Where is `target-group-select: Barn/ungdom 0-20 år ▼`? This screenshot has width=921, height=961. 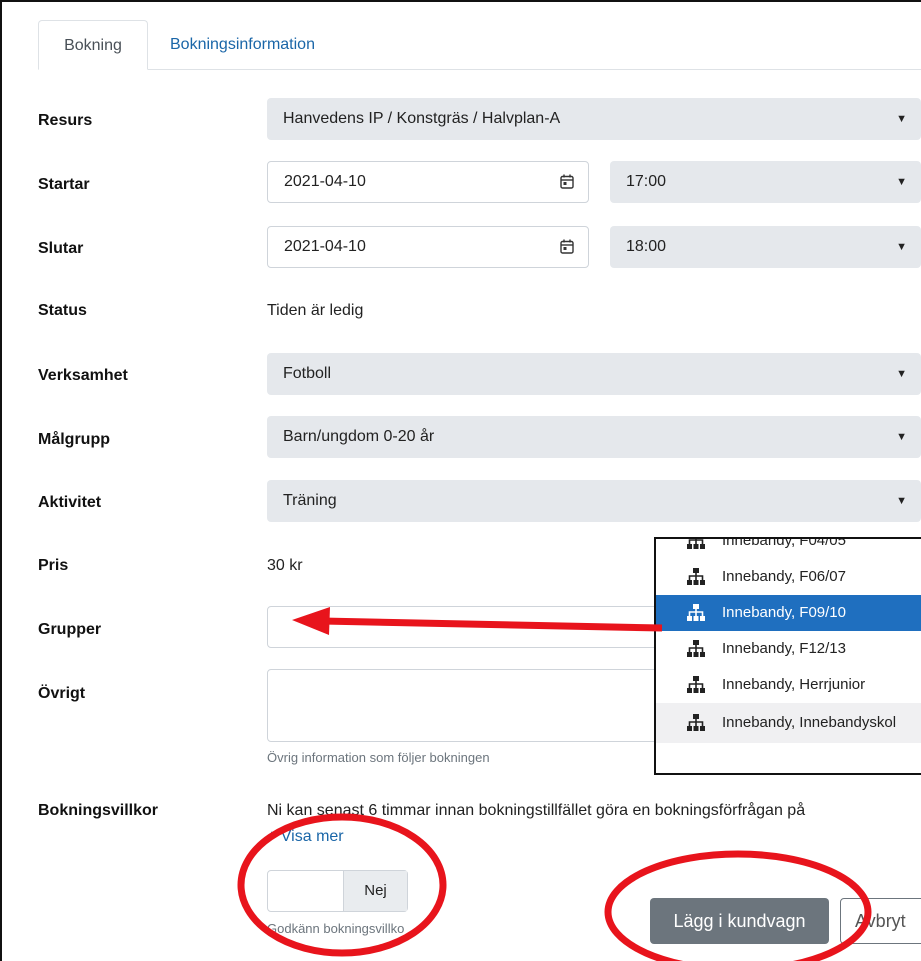 target-group-select: Barn/ungdom 0-20 år ▼ is located at coordinates (594, 437).